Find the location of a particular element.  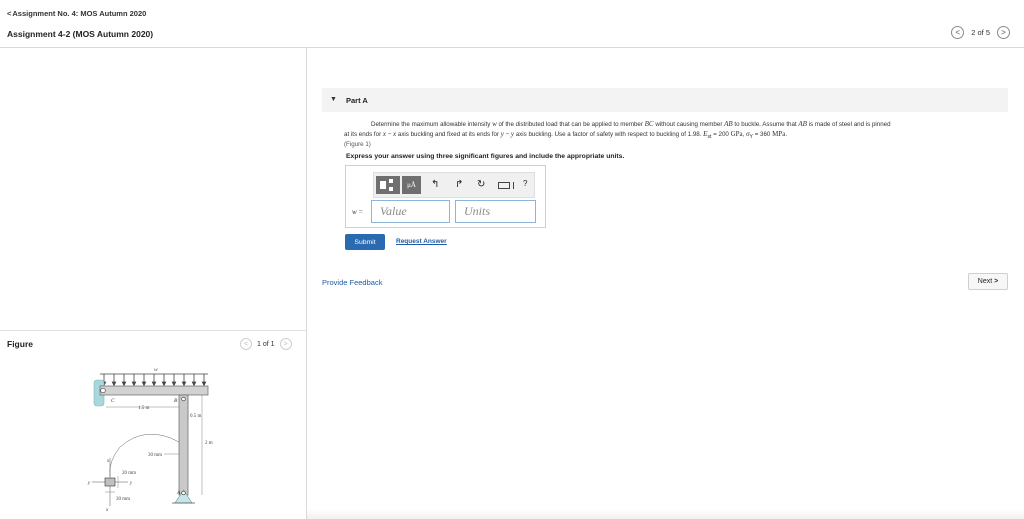

figure-axis-y2: y is located at coordinates (131, 483).